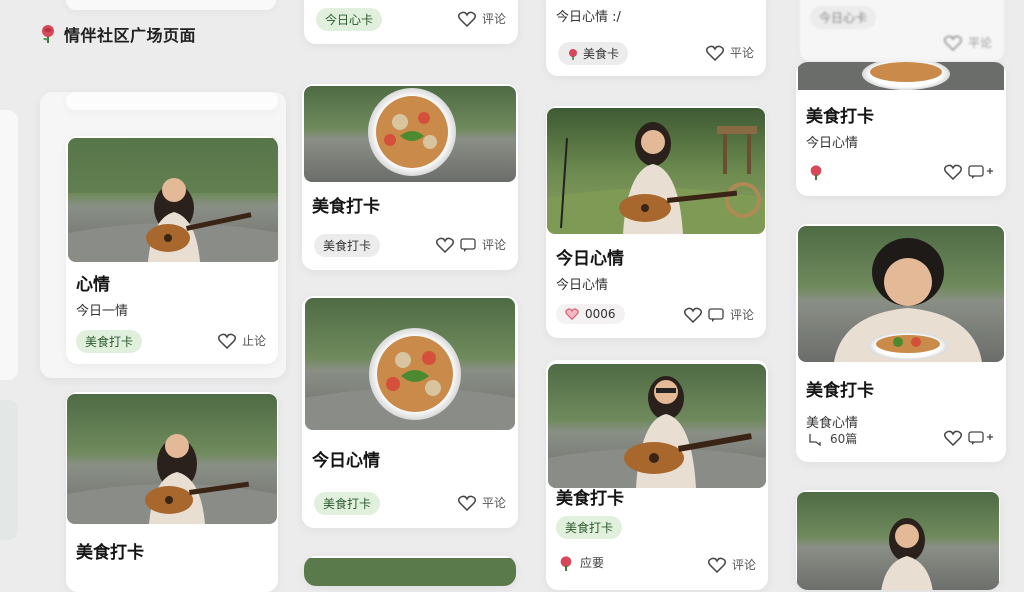 The image size is (1024, 592). What do you see at coordinates (600, 314) in the screenshot?
I see `like-count: 0006` at bounding box center [600, 314].